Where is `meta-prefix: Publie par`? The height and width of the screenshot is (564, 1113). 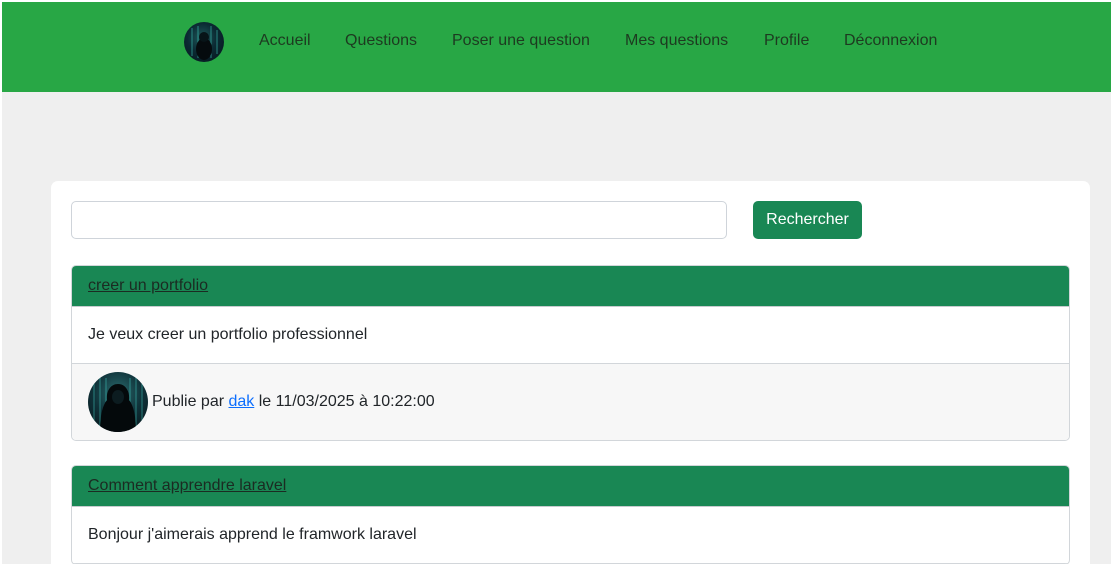
meta-prefix: Publie par is located at coordinates (188, 401).